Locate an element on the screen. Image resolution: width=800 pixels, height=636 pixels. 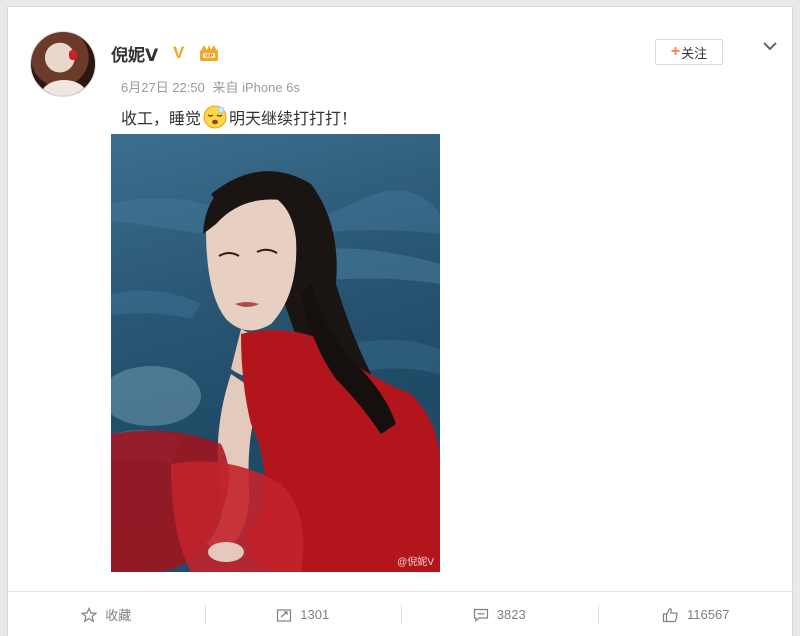
like-button: 116567 is located at coordinates (696, 614).